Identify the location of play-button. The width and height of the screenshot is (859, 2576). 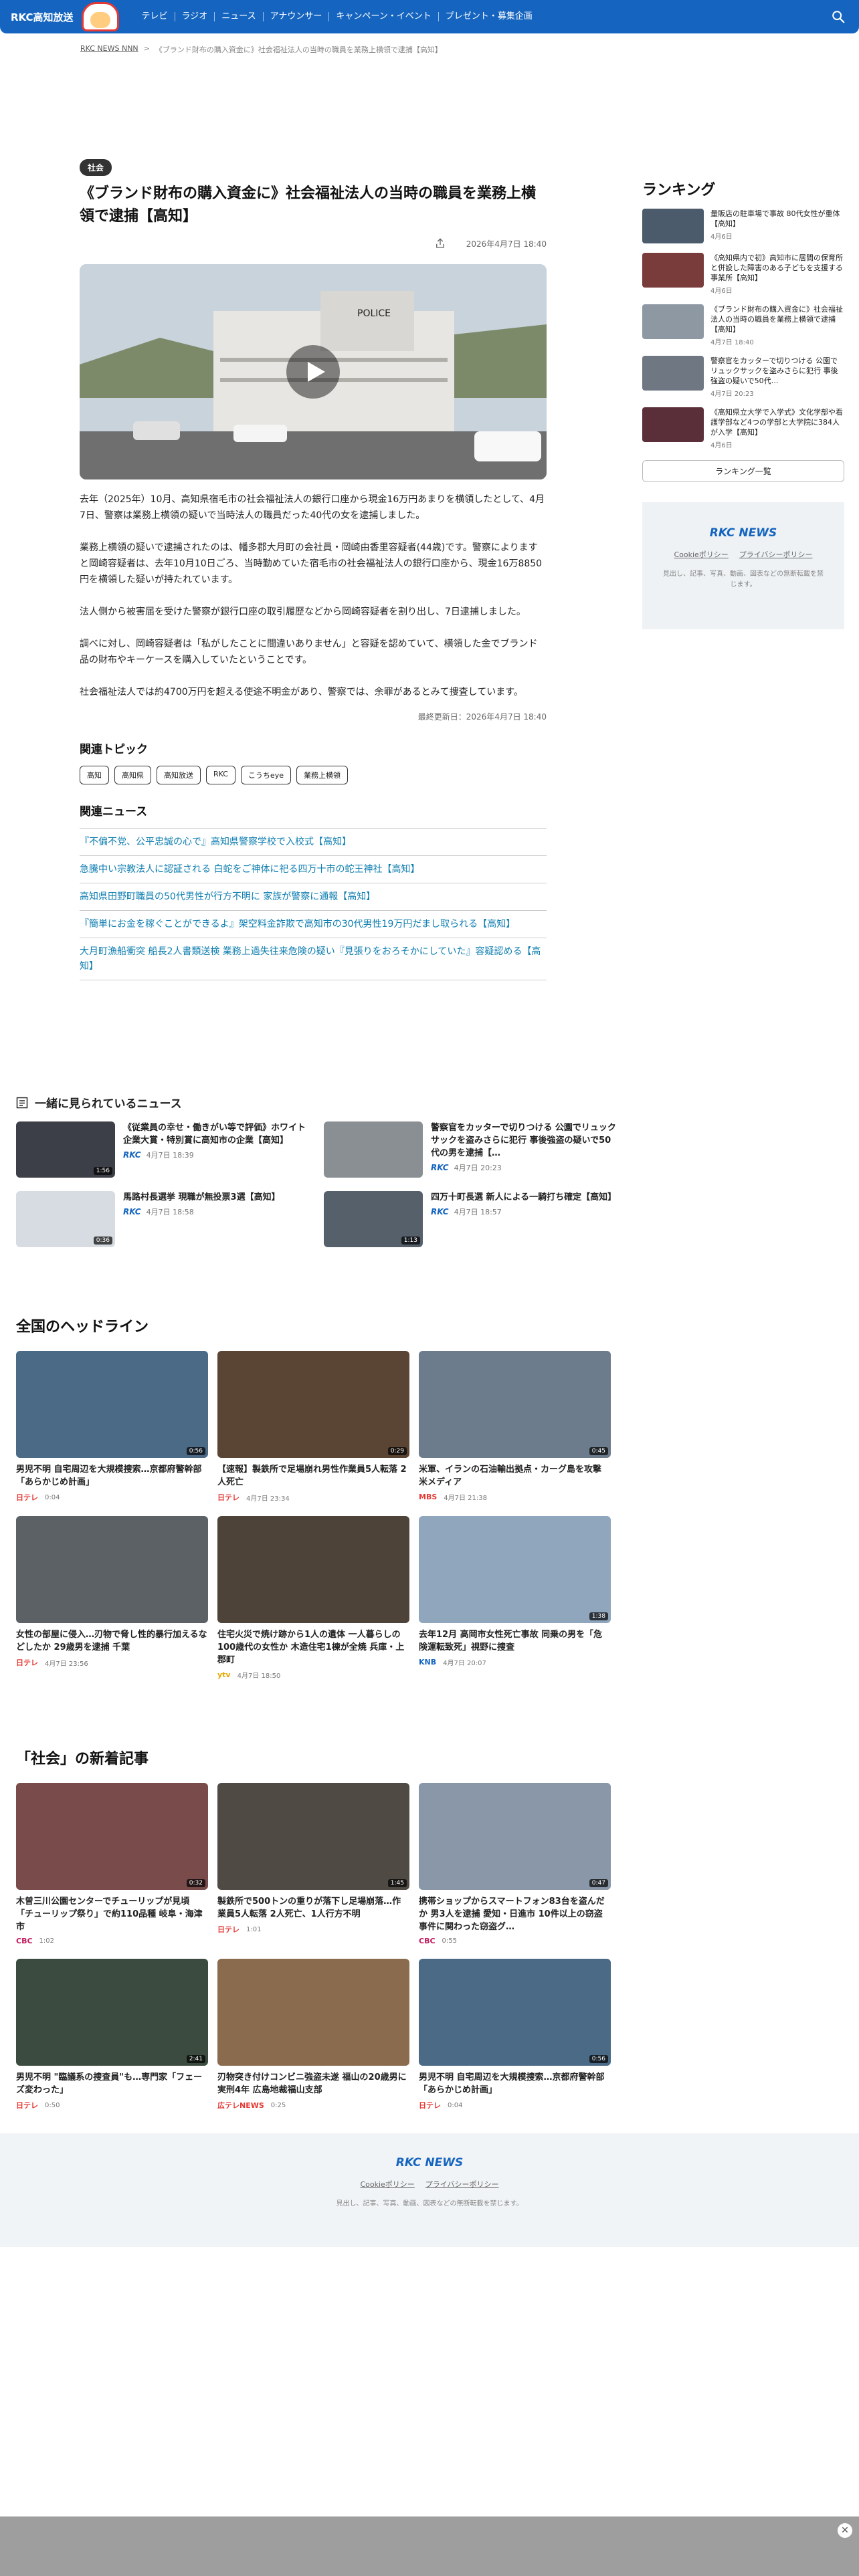
(313, 372).